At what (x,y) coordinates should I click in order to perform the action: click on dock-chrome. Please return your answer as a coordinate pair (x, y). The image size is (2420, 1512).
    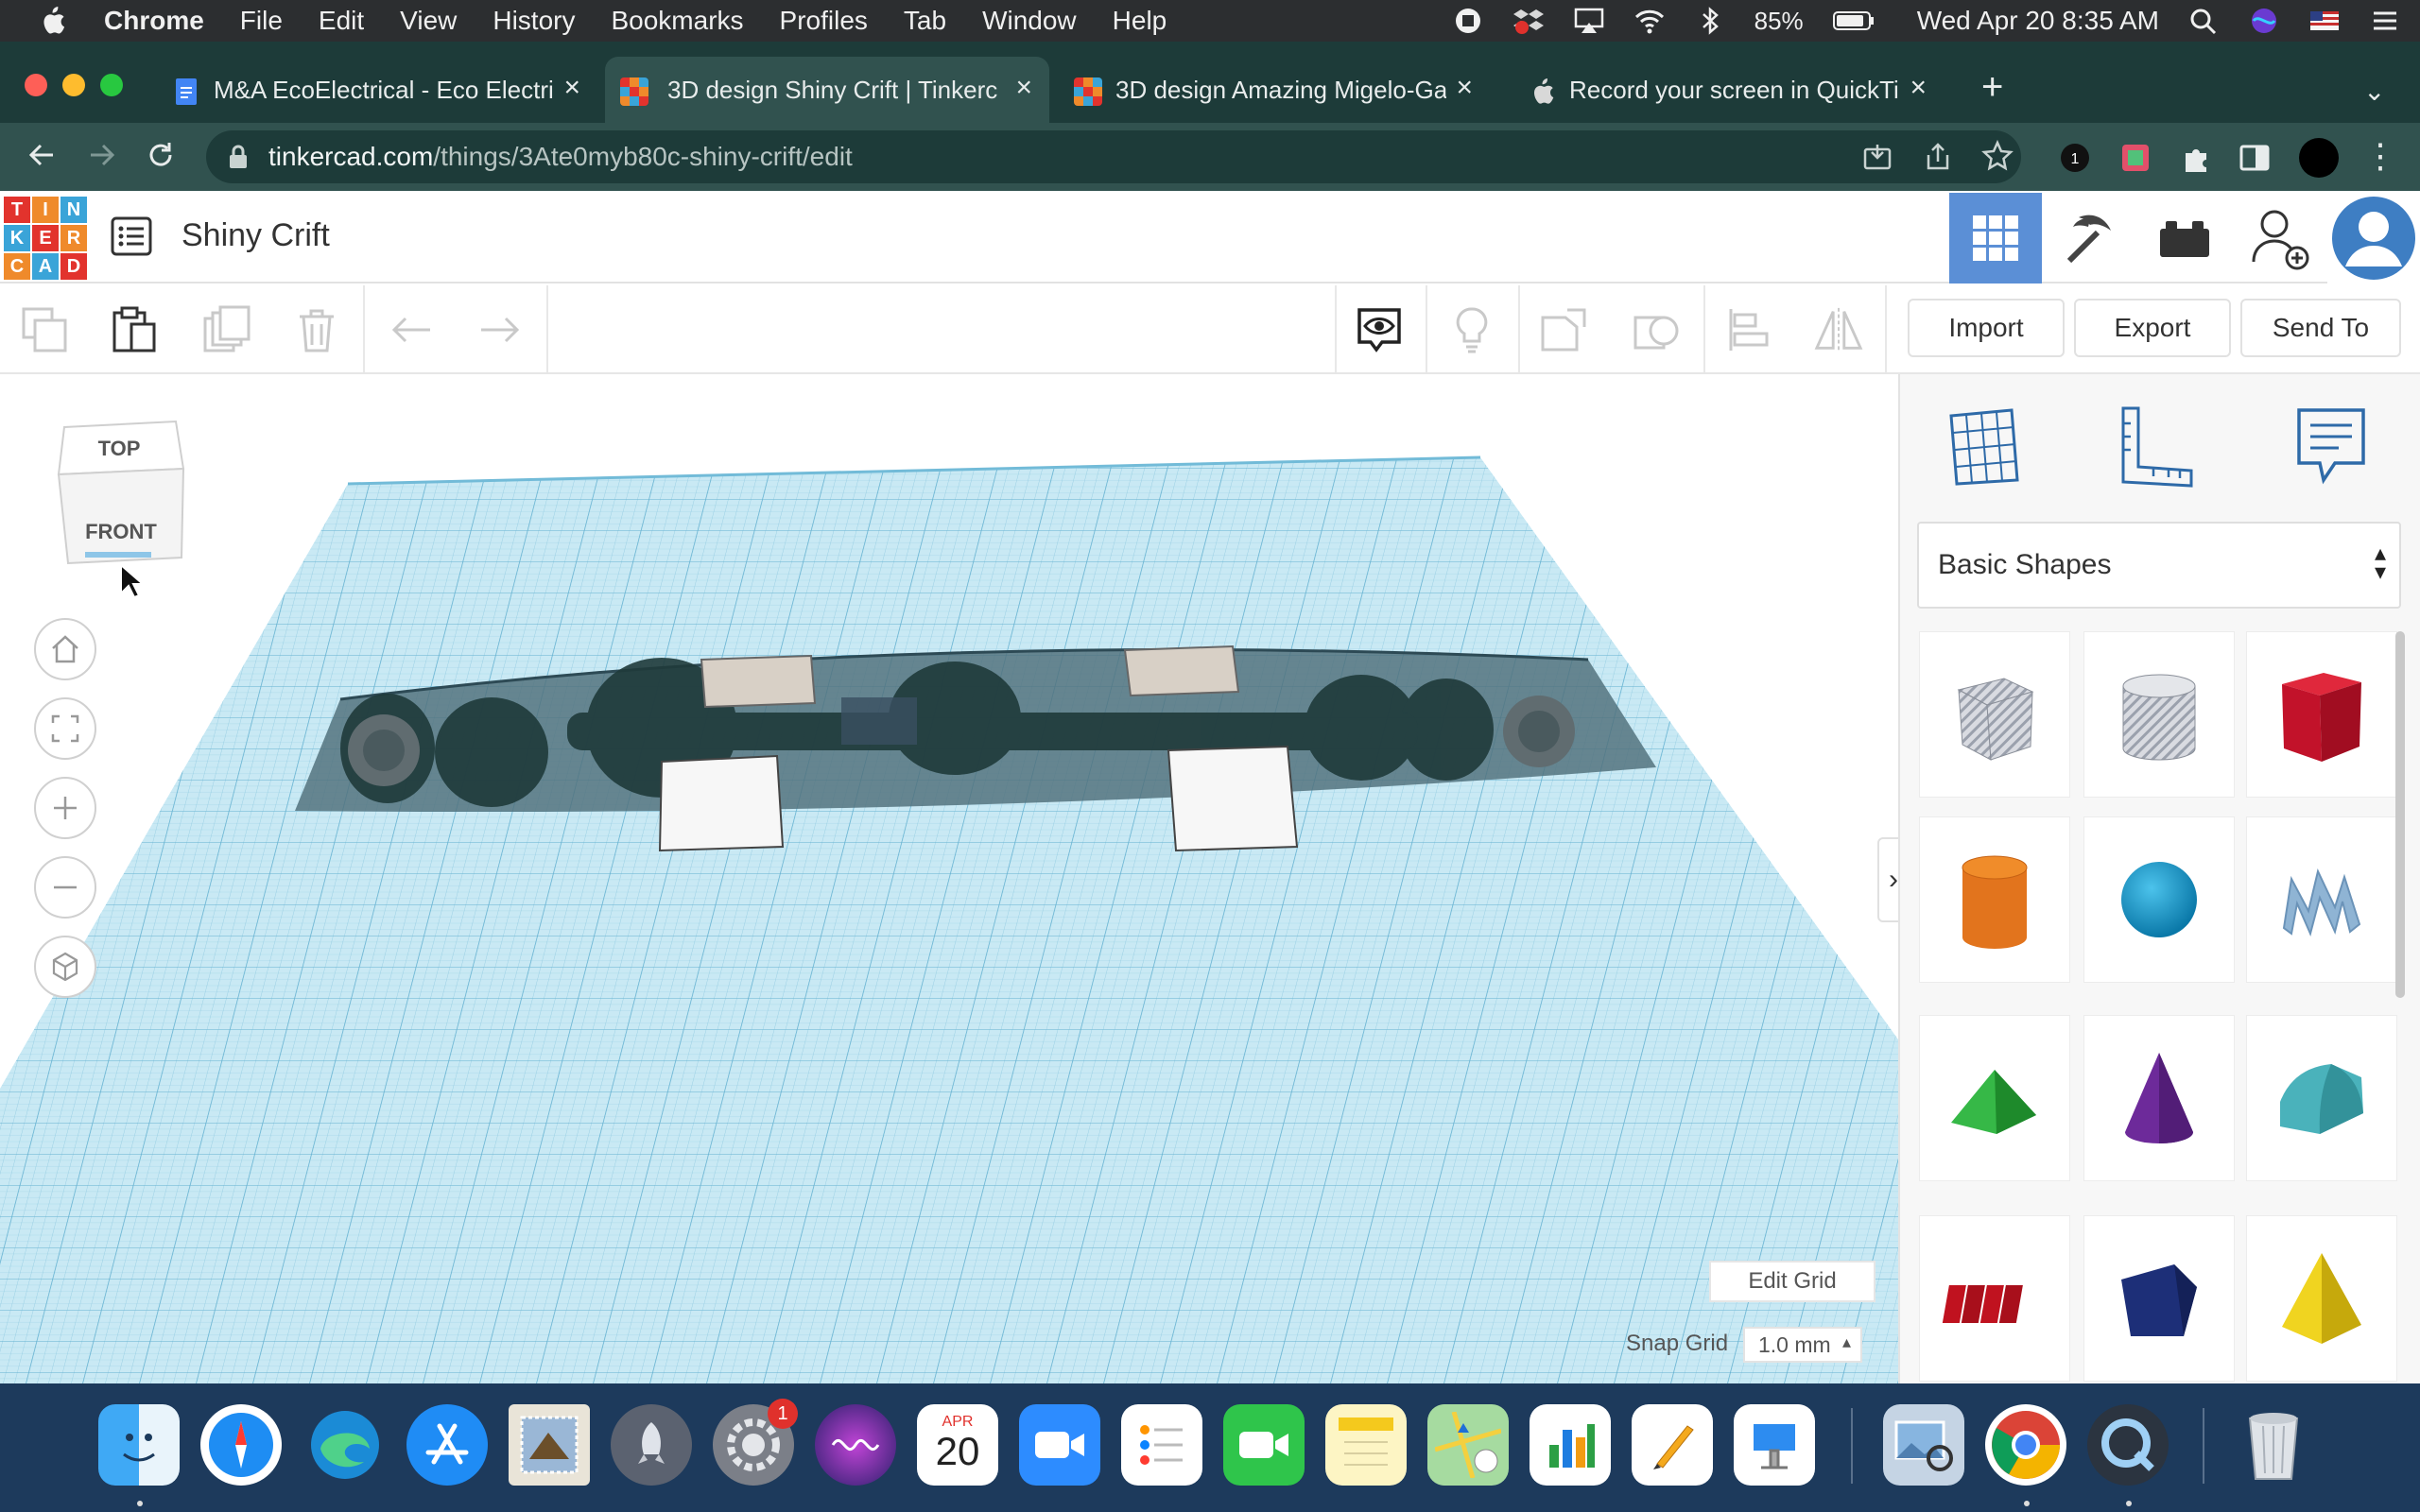
    Looking at the image, I should click on (2026, 1445).